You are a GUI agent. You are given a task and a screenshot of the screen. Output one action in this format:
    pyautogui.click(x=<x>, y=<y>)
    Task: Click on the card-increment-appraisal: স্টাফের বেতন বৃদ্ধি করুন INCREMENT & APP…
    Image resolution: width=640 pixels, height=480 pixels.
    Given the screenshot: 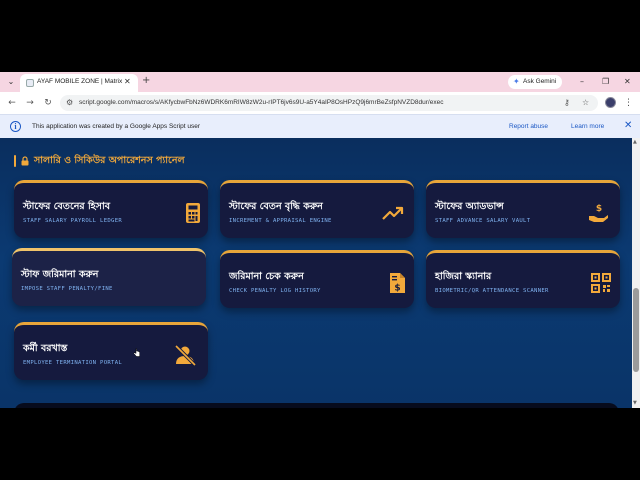 What is the action you would take?
    pyautogui.click(x=317, y=209)
    